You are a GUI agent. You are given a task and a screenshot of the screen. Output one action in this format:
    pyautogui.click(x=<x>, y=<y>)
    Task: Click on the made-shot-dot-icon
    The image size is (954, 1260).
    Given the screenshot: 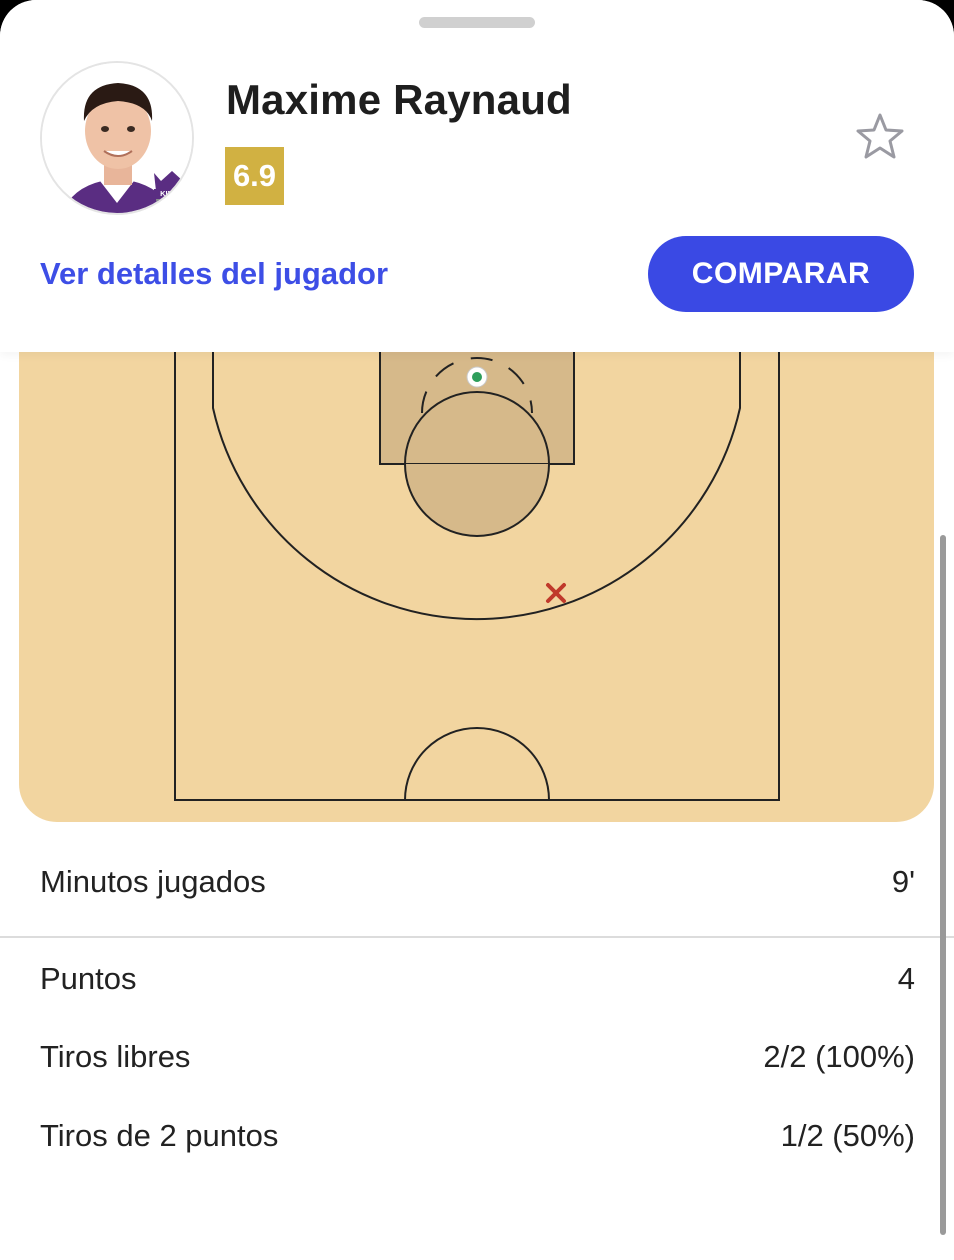 What is the action you would take?
    pyautogui.click(x=477, y=377)
    